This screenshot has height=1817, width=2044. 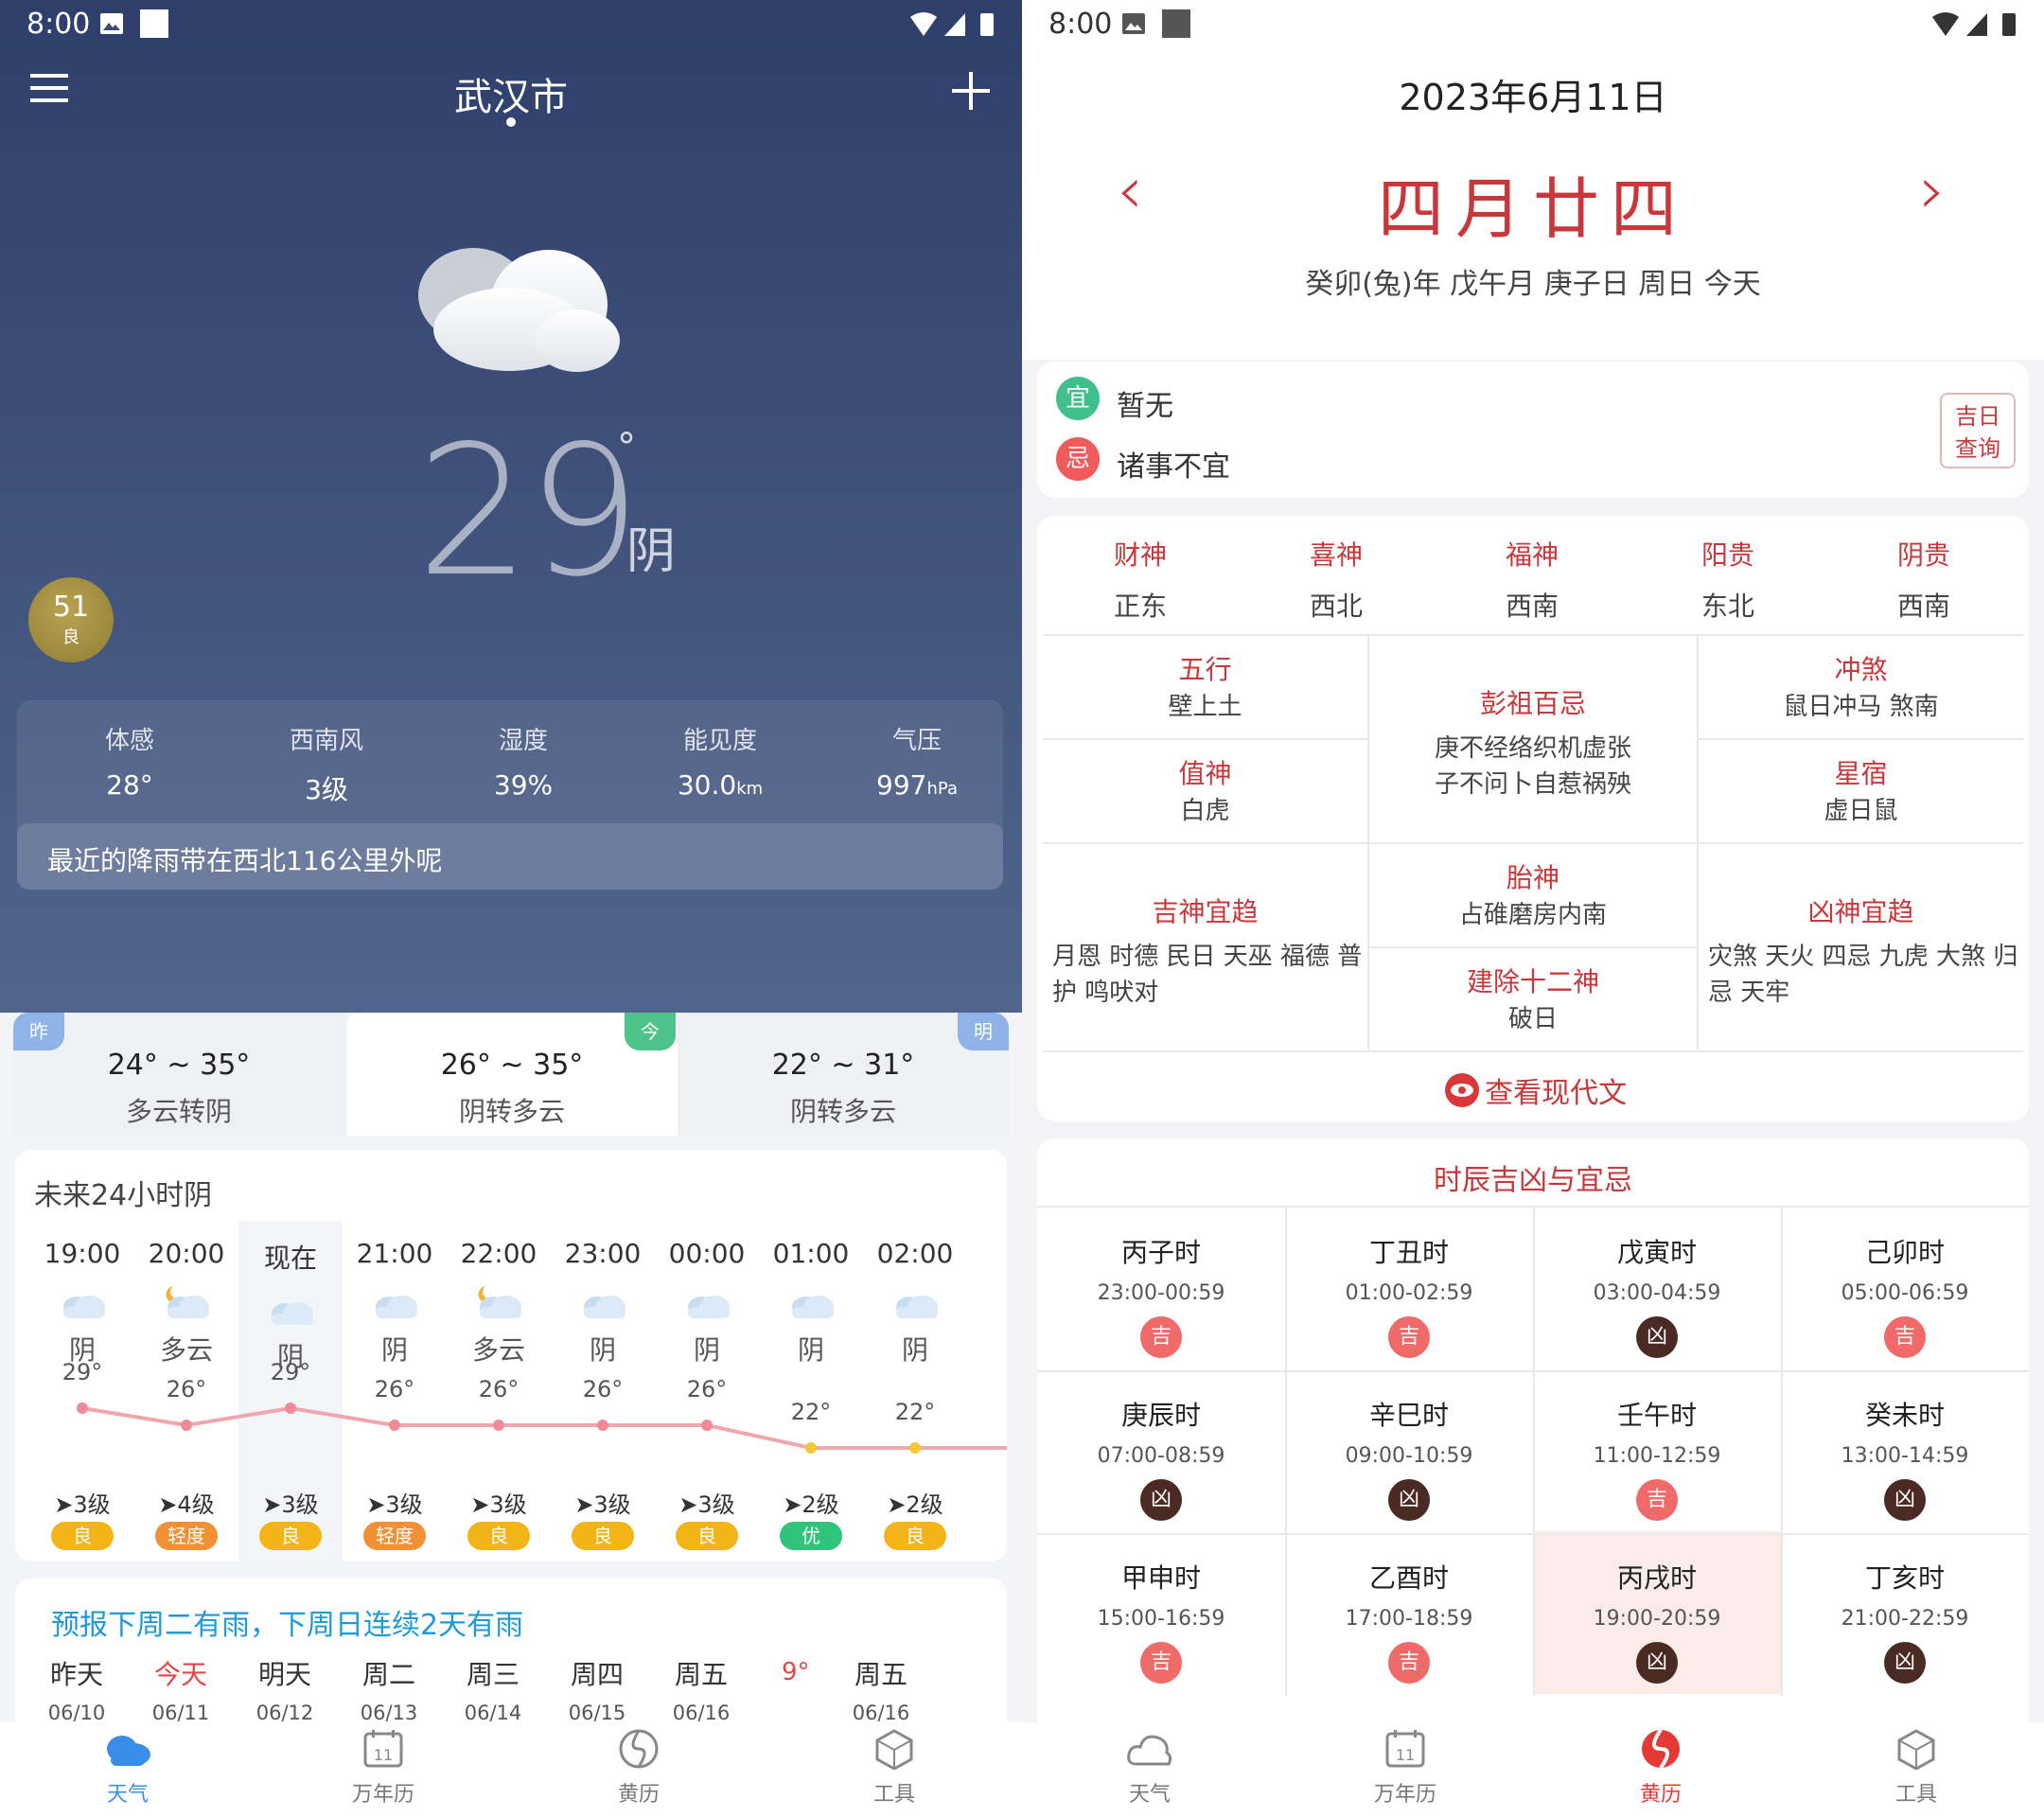 I want to click on hour-range: 01:00-02:59, so click(x=1409, y=1293).